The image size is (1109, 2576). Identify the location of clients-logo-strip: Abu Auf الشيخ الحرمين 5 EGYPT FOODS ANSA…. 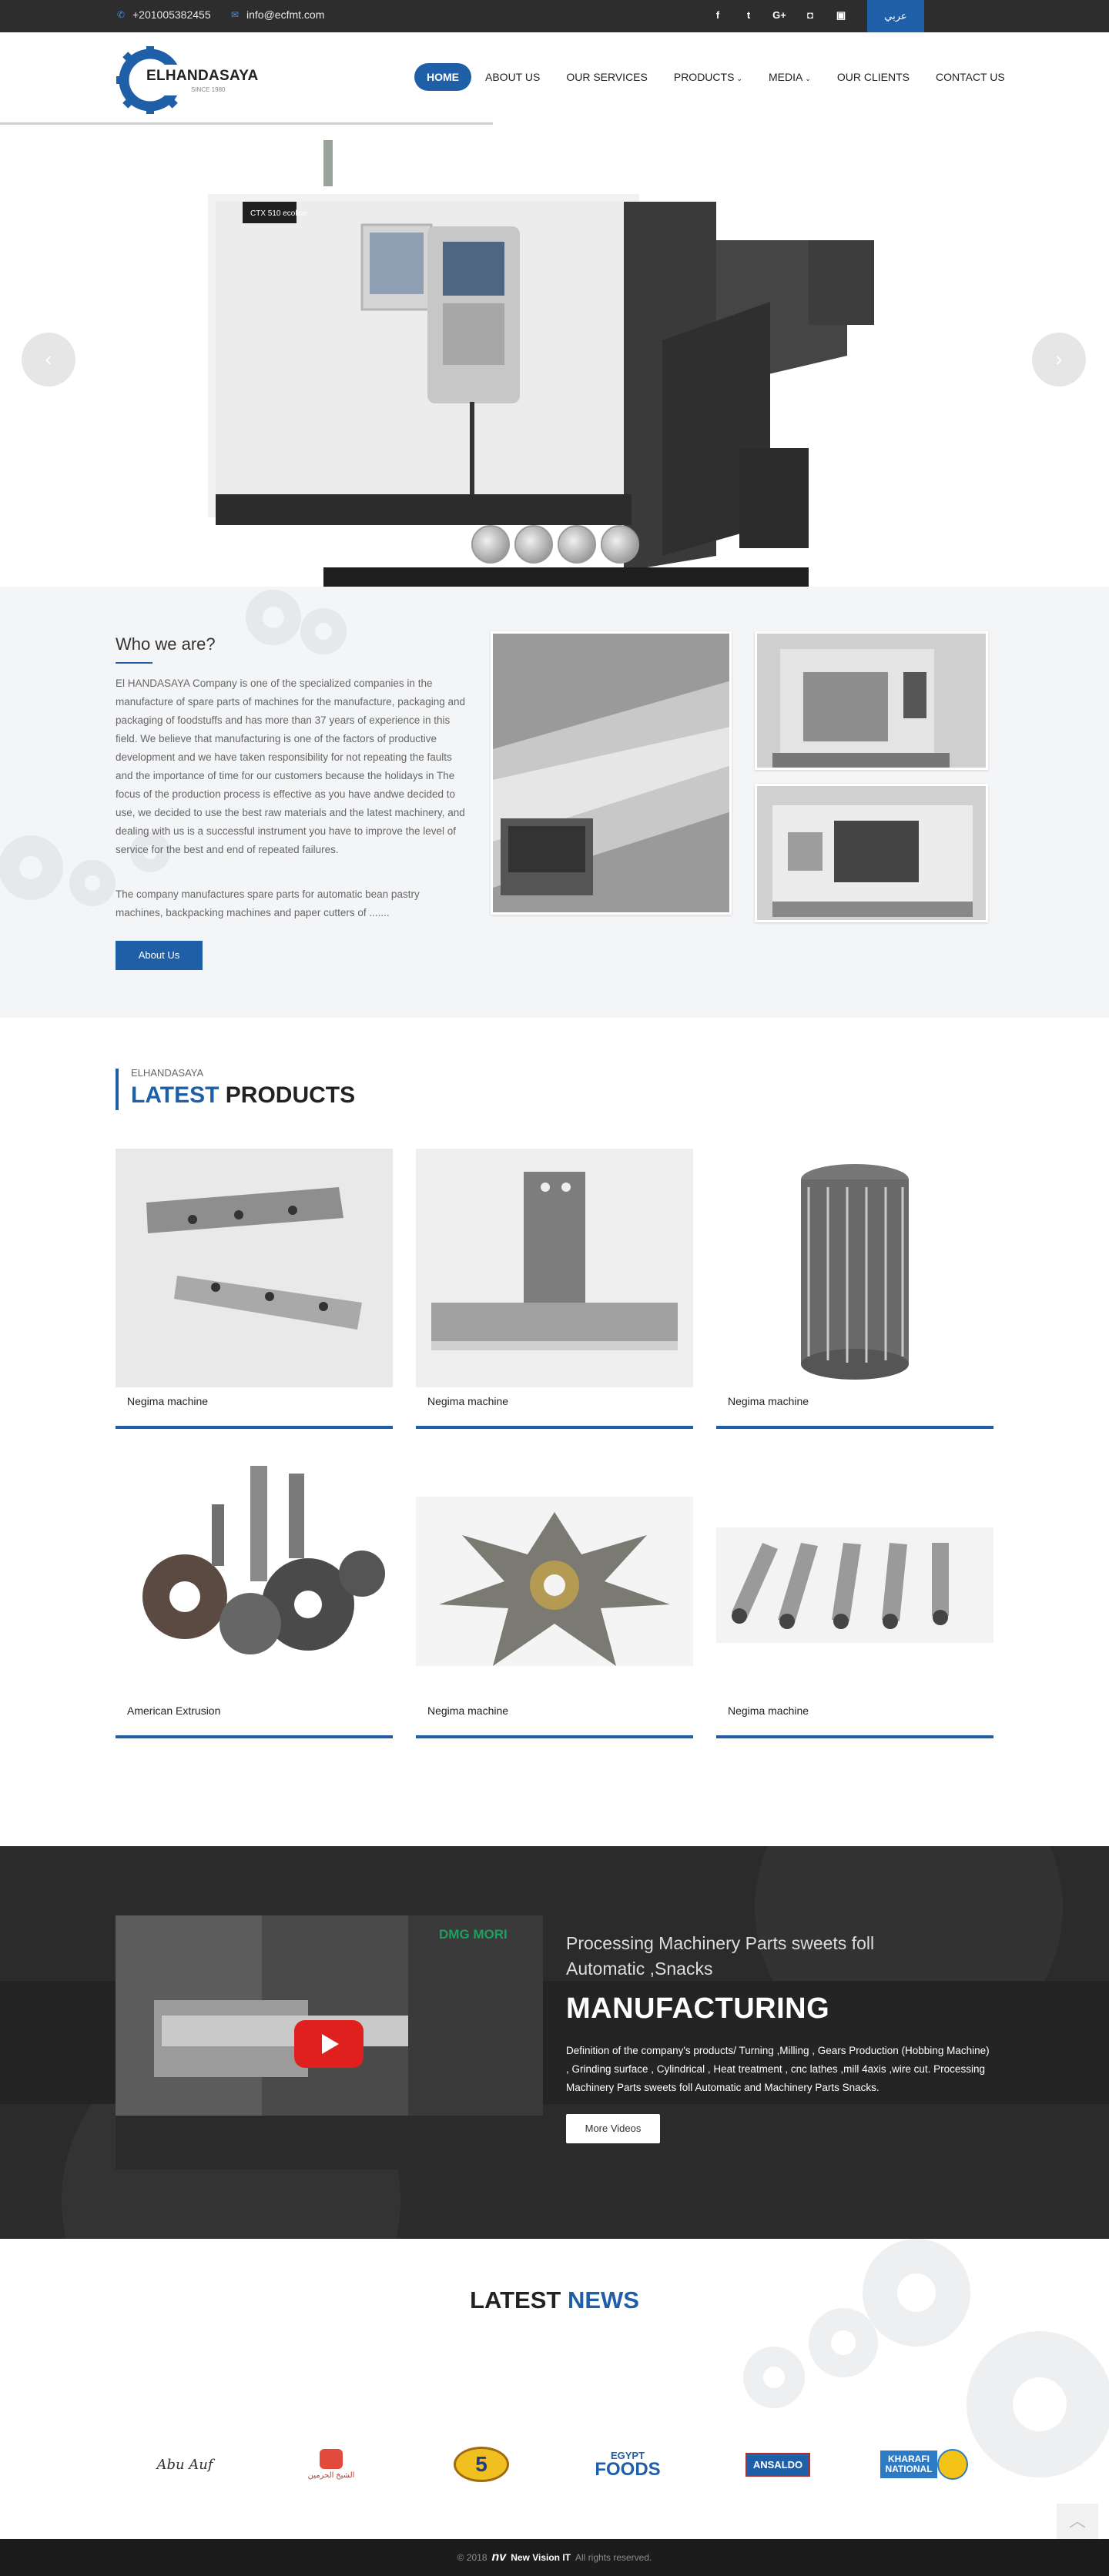
(554, 2468).